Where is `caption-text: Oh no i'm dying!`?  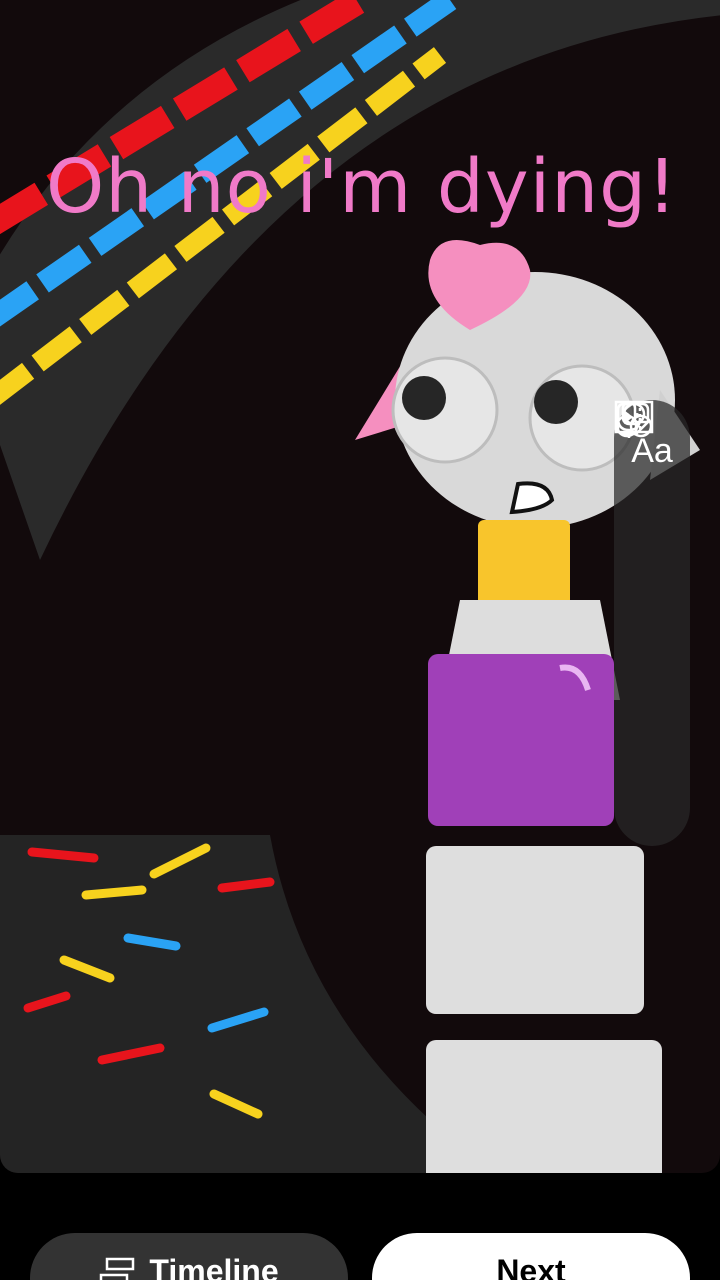 caption-text: Oh no i'm dying! is located at coordinates (362, 187).